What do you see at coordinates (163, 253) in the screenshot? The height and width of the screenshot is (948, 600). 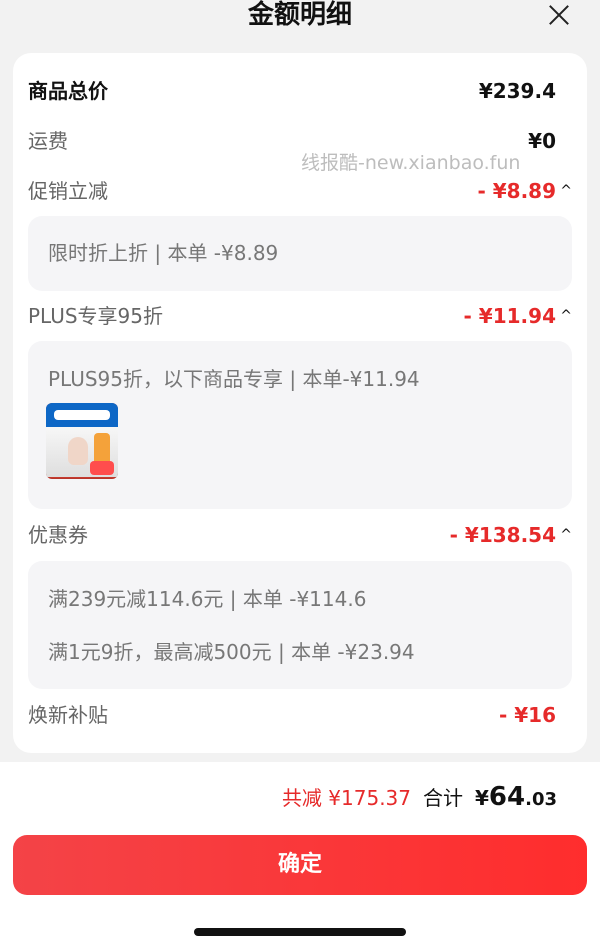 I see `promotion-detail-line: 限时折上折 | 本单 -¥8.89` at bounding box center [163, 253].